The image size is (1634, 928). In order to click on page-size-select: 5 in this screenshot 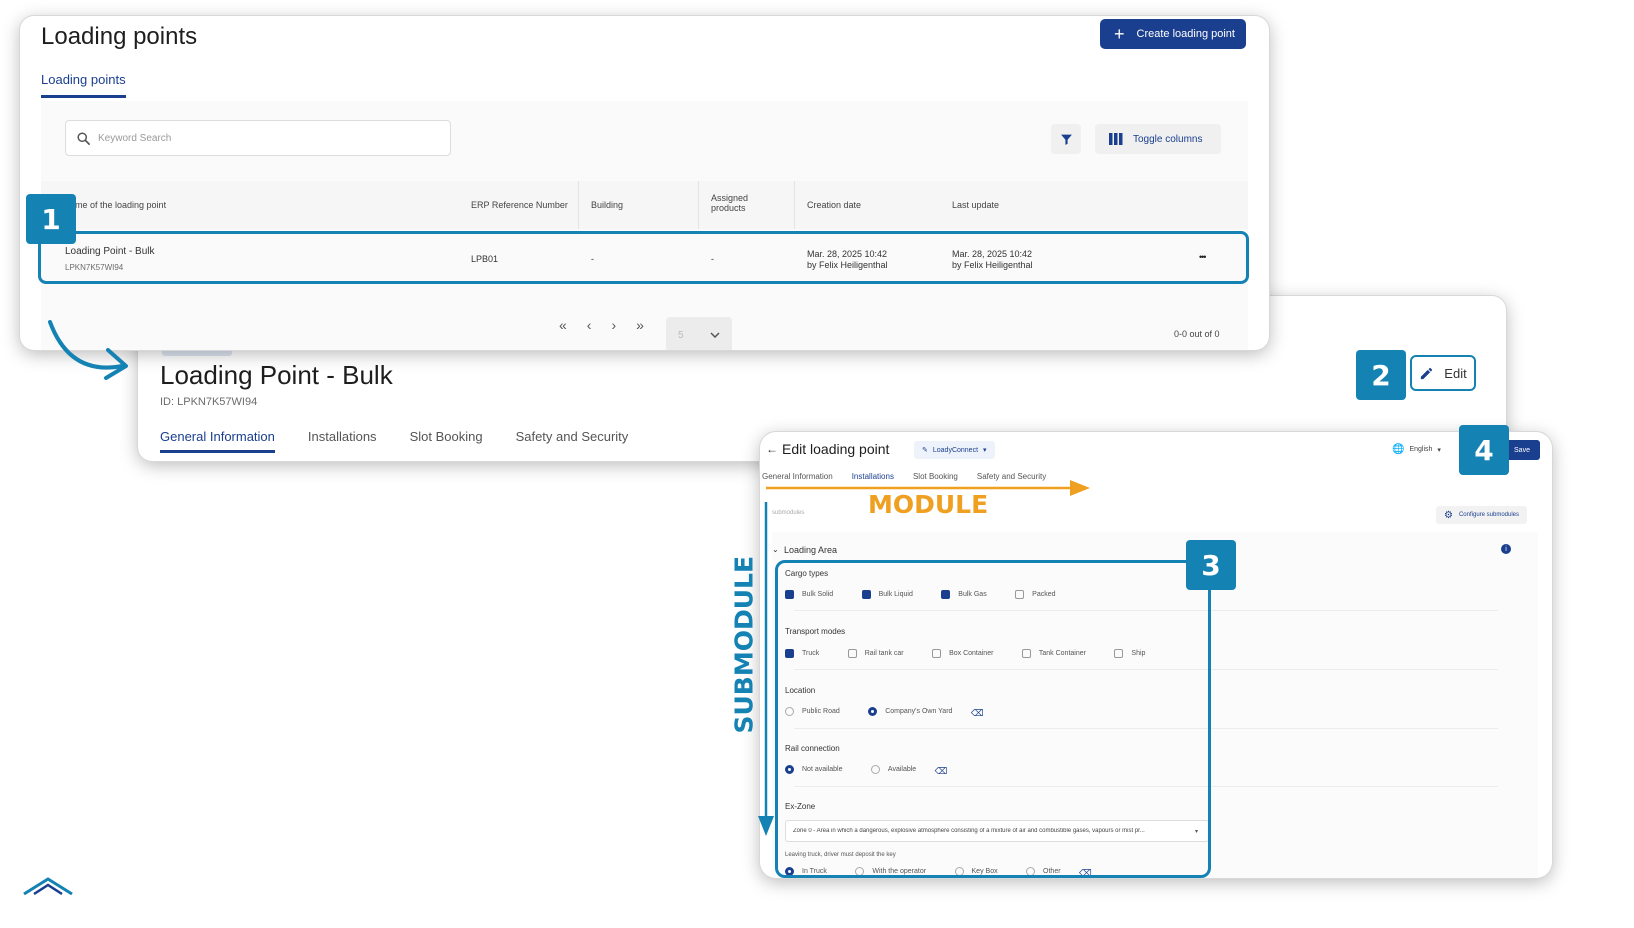, I will do `click(699, 333)`.